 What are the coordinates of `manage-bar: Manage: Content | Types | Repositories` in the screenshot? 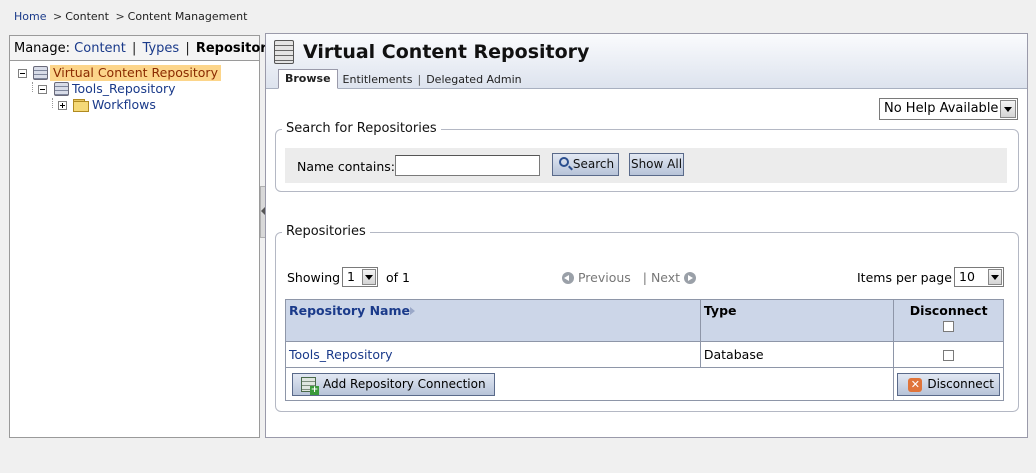 It's located at (149, 48).